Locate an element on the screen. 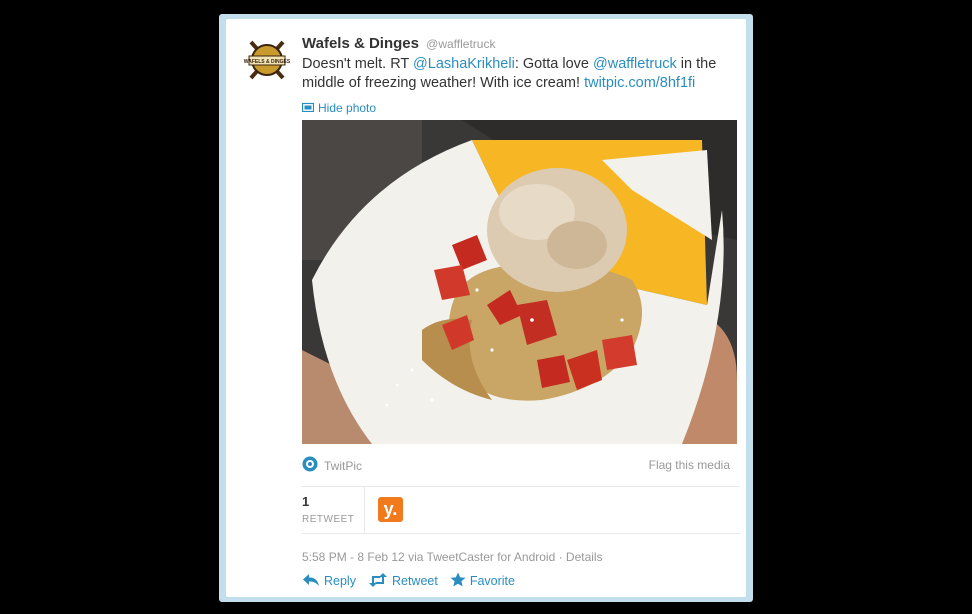 The width and height of the screenshot is (972, 614). tweet-stats: 1 RETWEET y. is located at coordinates (521, 510).